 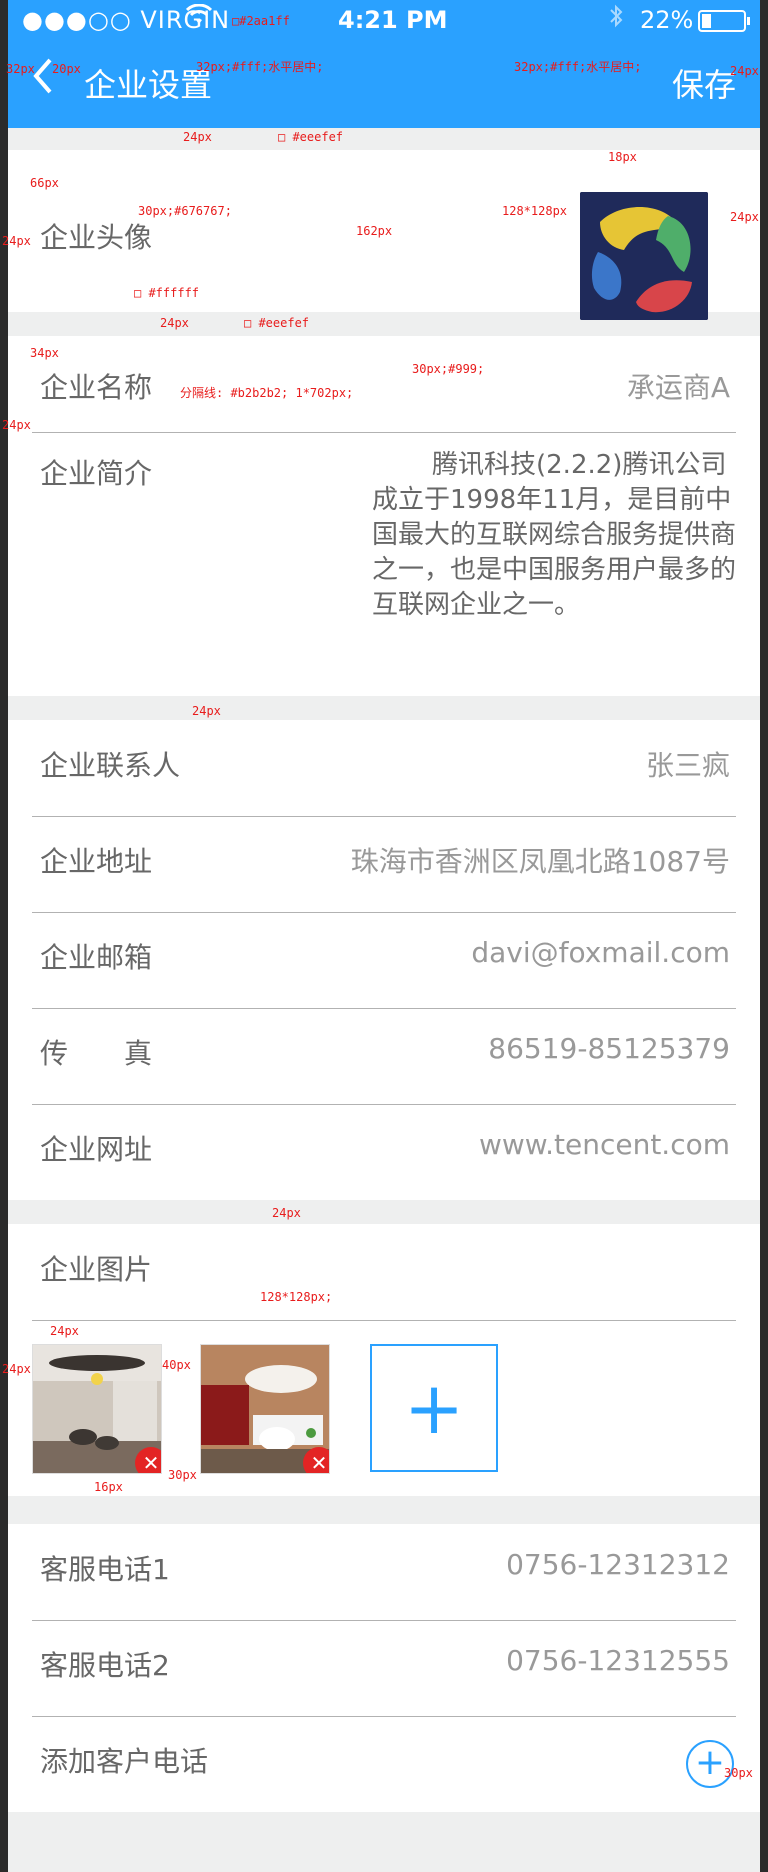 I want to click on phone-label: 客服电话2, so click(x=105, y=1665).